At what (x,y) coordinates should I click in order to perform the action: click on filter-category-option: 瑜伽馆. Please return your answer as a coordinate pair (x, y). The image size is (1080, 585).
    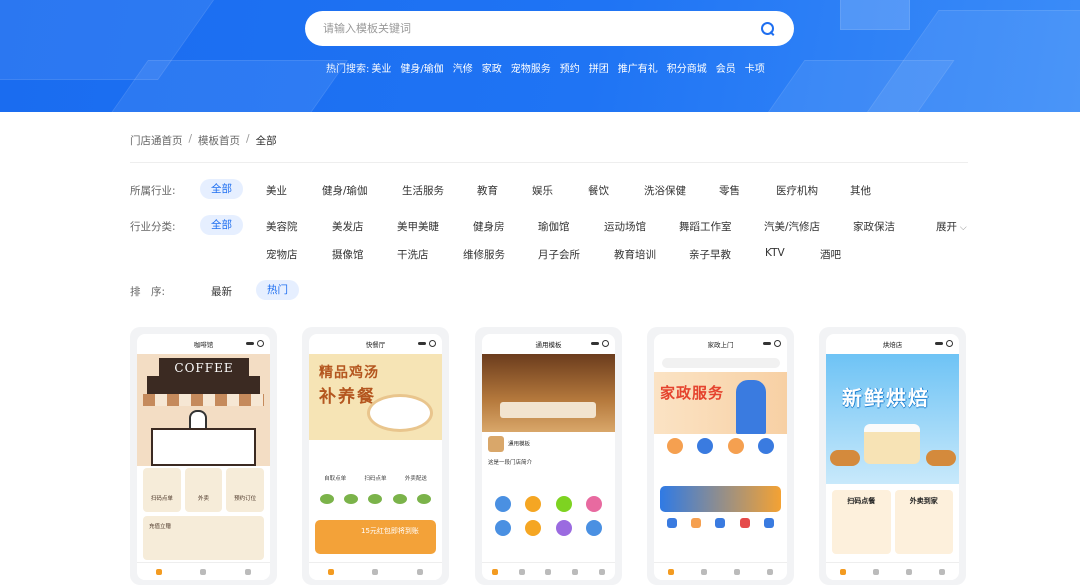
    Looking at the image, I should click on (554, 226).